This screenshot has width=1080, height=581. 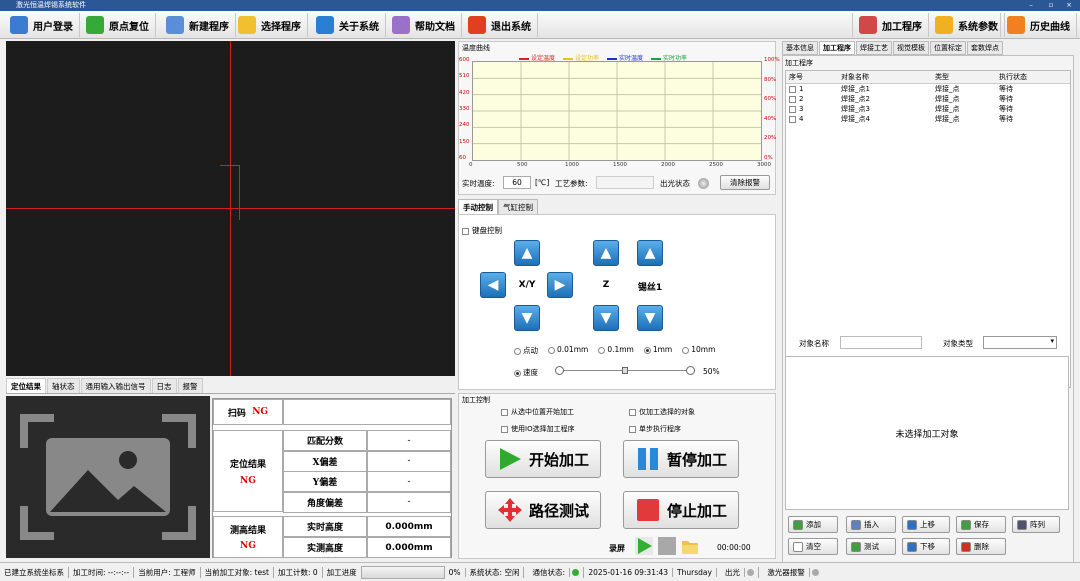 What do you see at coordinates (606, 253) in the screenshot?
I see `z-plus-button: ▲` at bounding box center [606, 253].